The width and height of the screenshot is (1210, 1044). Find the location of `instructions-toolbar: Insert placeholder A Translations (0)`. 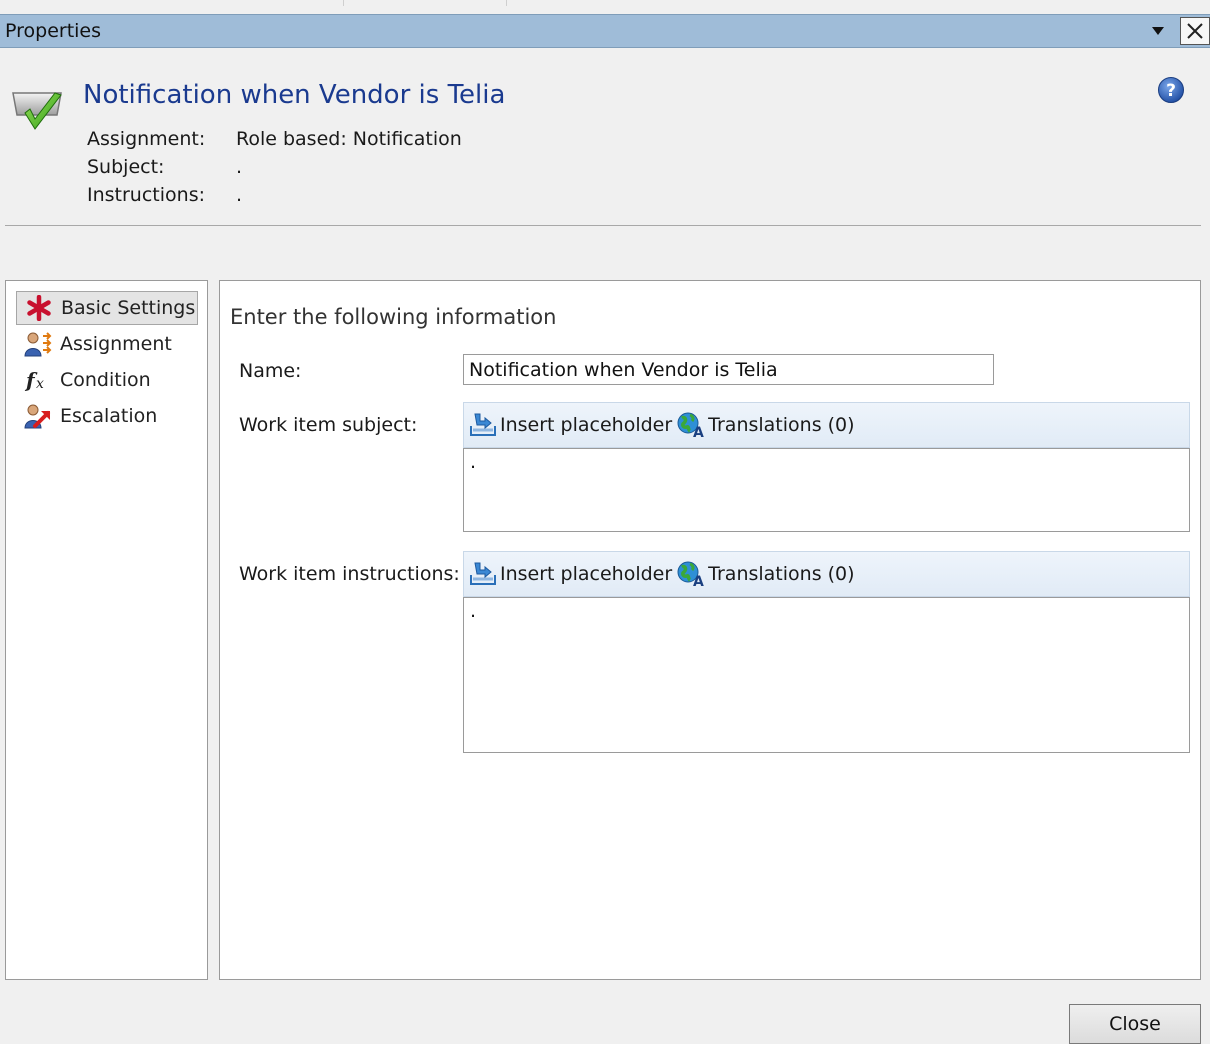

instructions-toolbar: Insert placeholder A Translations (0) is located at coordinates (826, 574).